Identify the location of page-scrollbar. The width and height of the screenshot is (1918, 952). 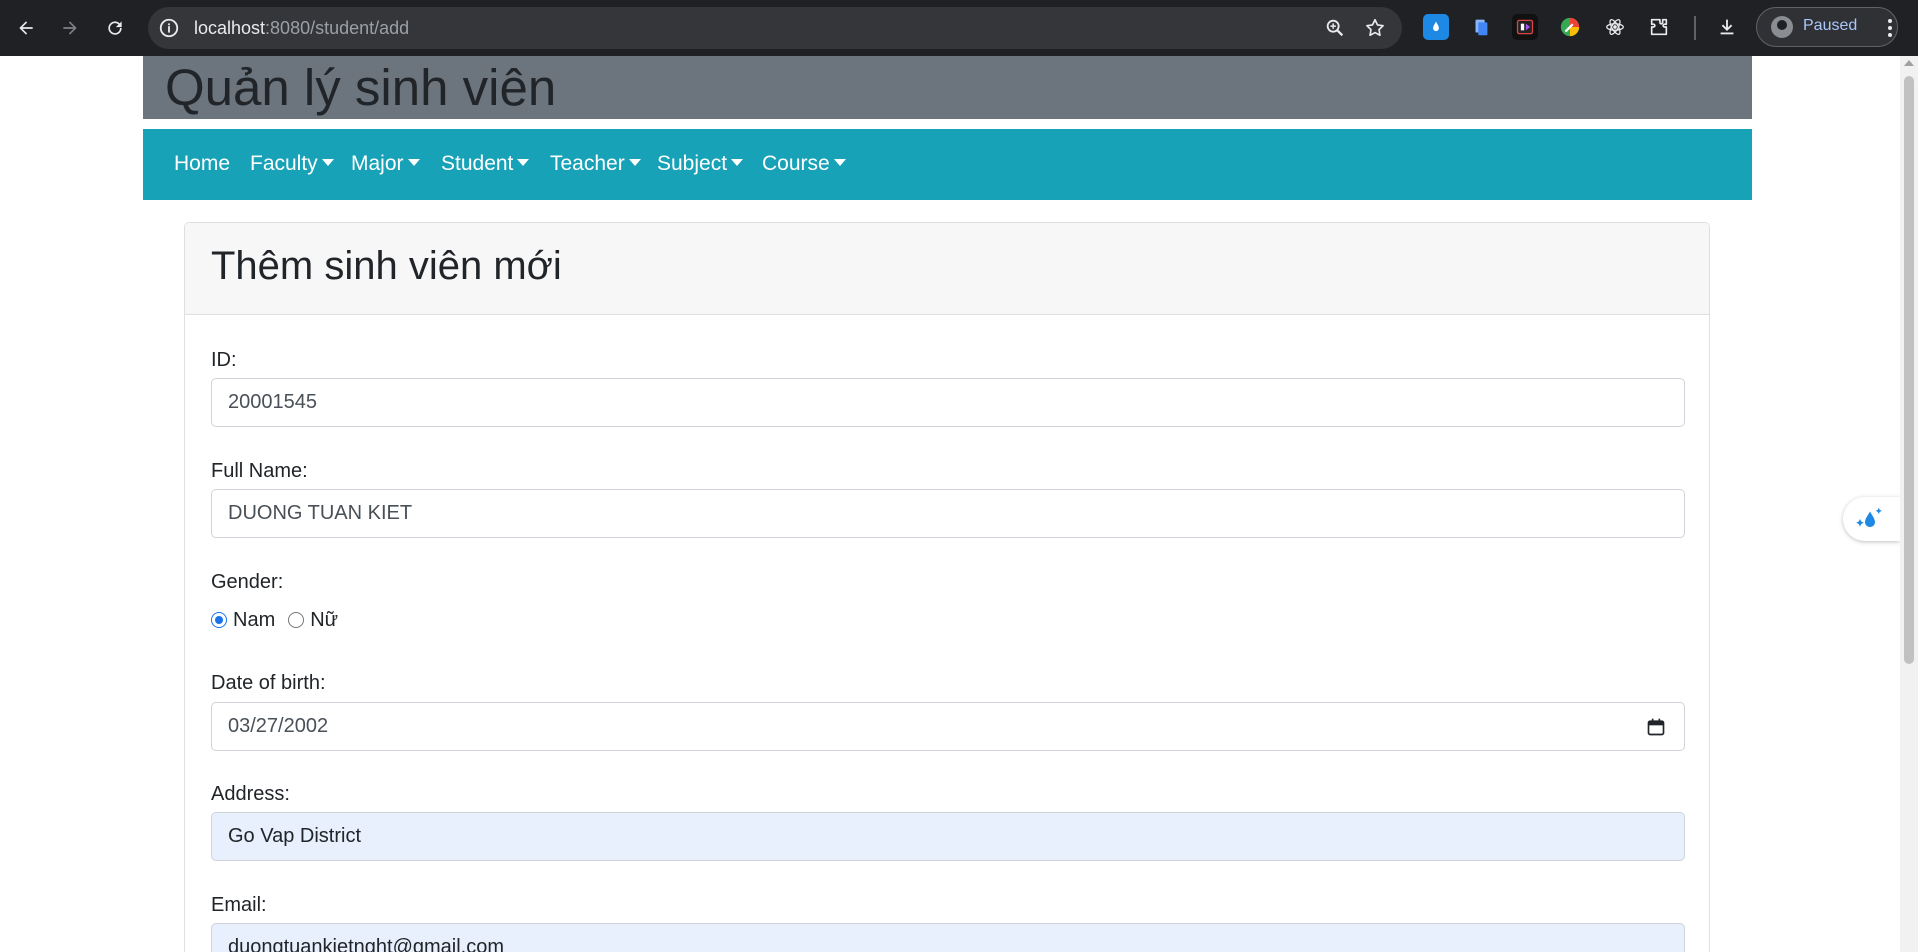
(1909, 504).